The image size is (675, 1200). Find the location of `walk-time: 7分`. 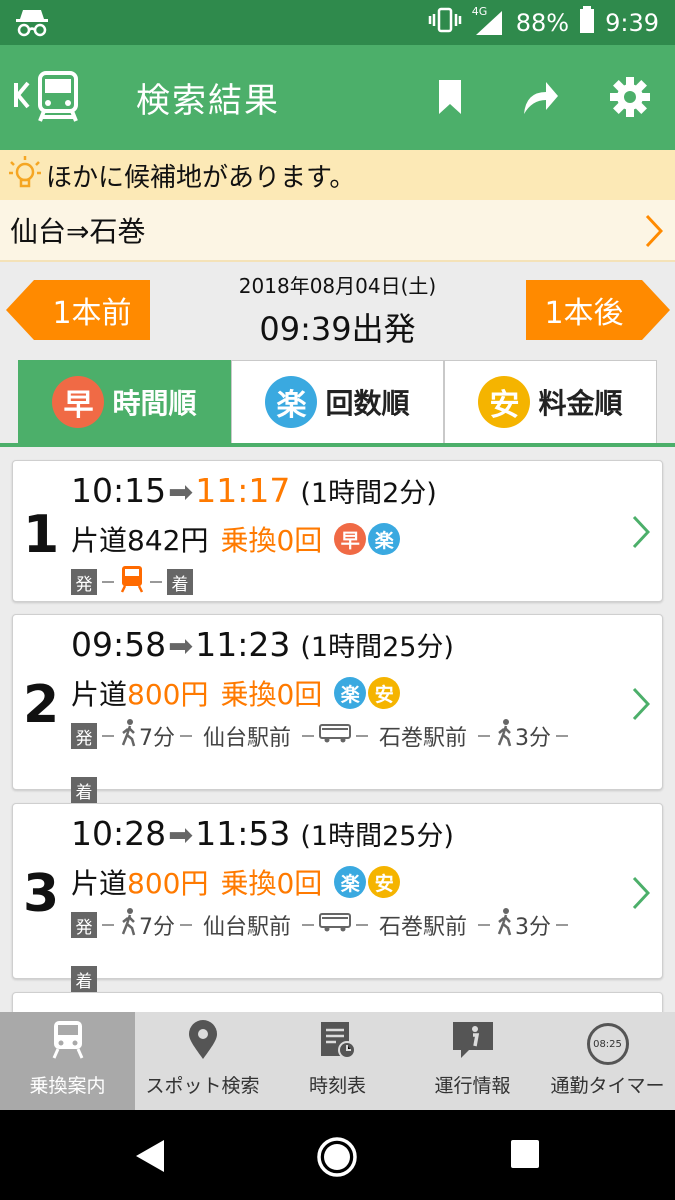

walk-time: 7分 is located at coordinates (157, 927).